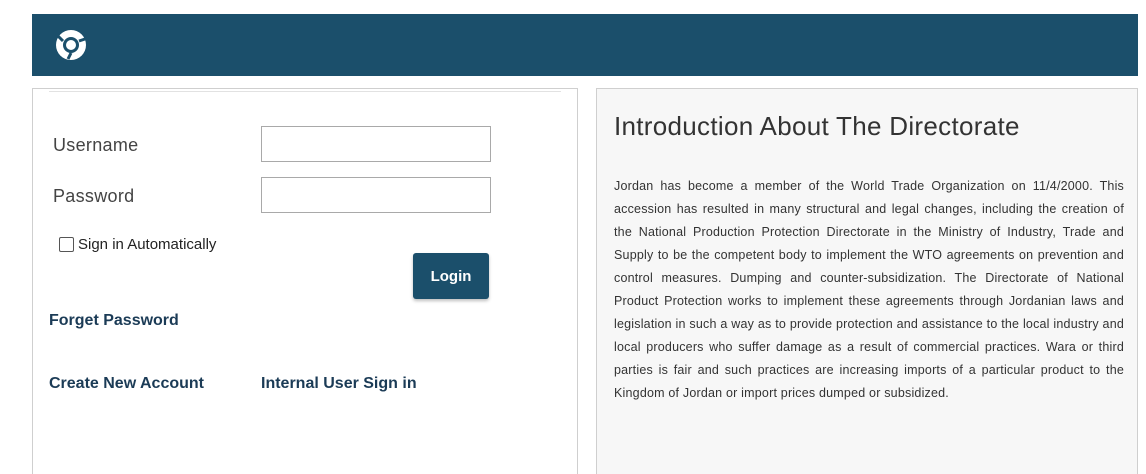 The height and width of the screenshot is (474, 1146). What do you see at coordinates (817, 126) in the screenshot?
I see `intro-title: Introduction About The Directorate` at bounding box center [817, 126].